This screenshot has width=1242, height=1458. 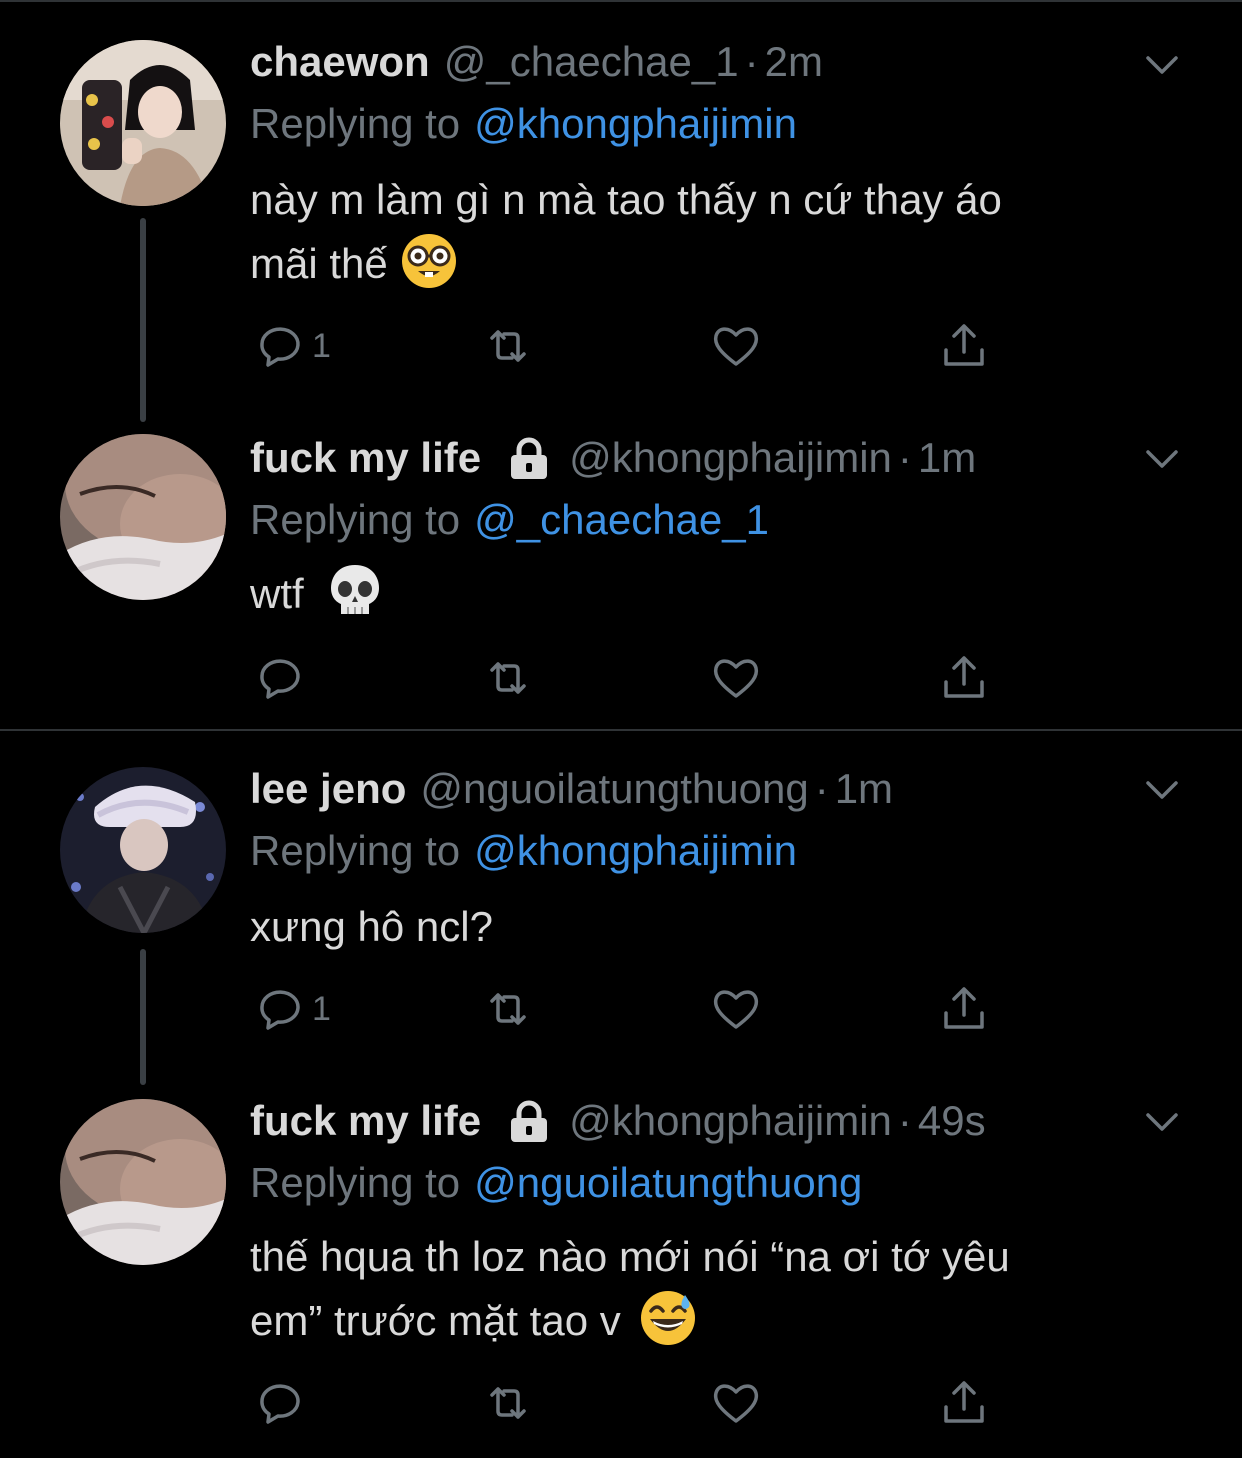 I want to click on tweet-header: fuck my life @khongphaijimin · 49s, so click(x=618, y=1121).